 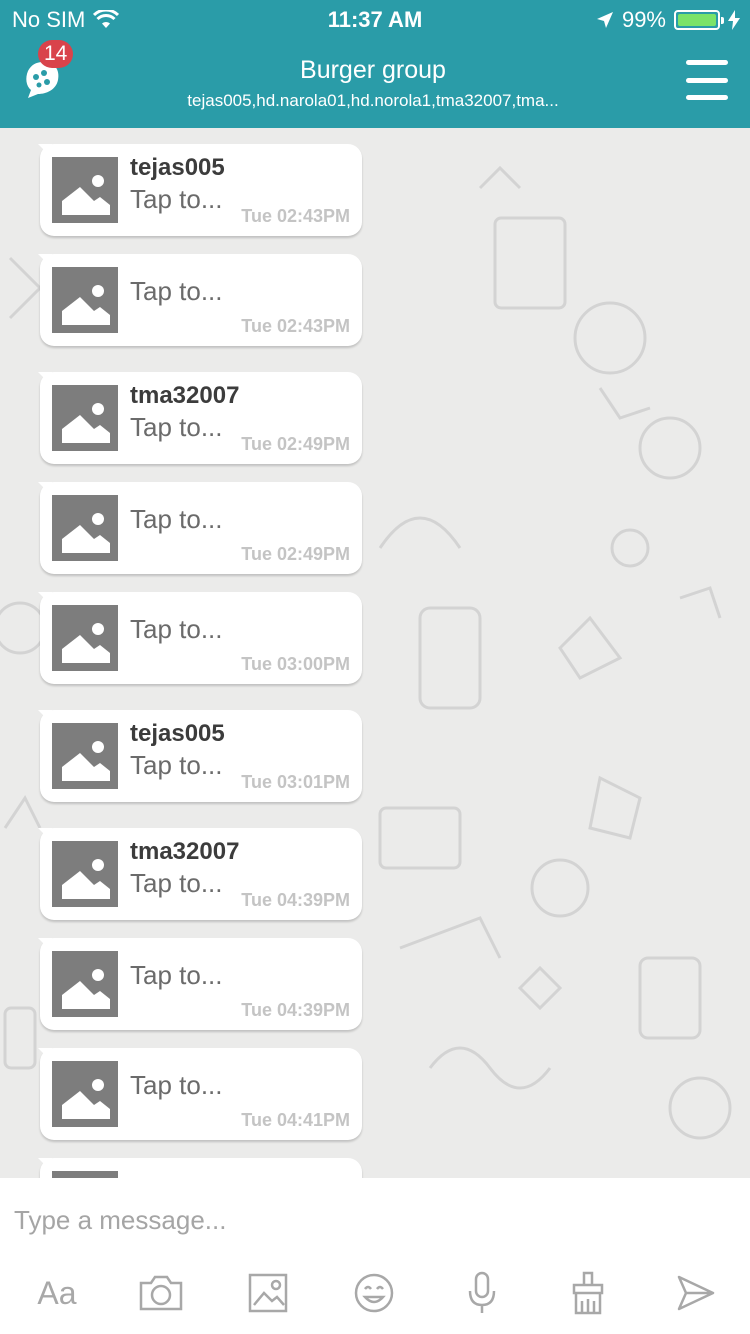 I want to click on message-timestamp: Tue 03:01PM, so click(x=295, y=782).